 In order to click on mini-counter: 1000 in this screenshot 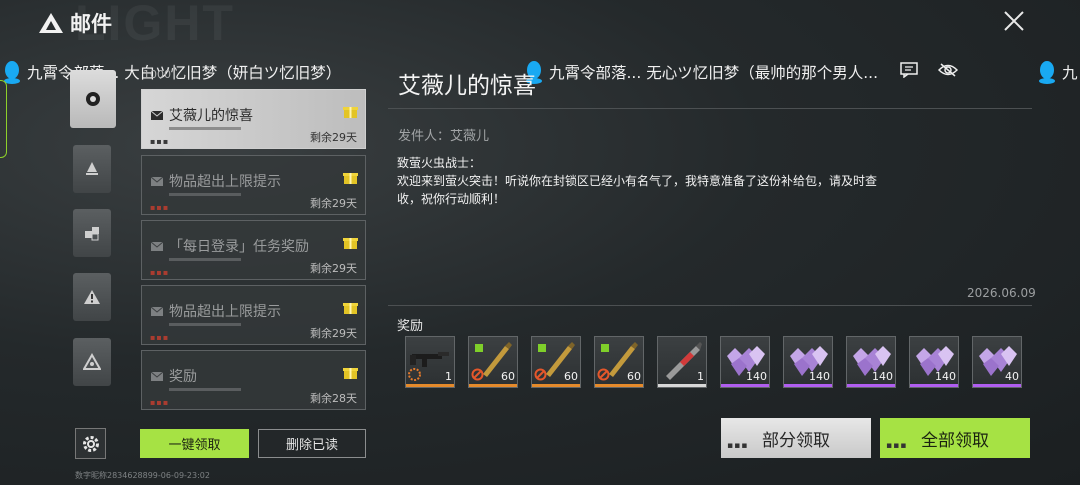, I will do `click(157, 74)`.